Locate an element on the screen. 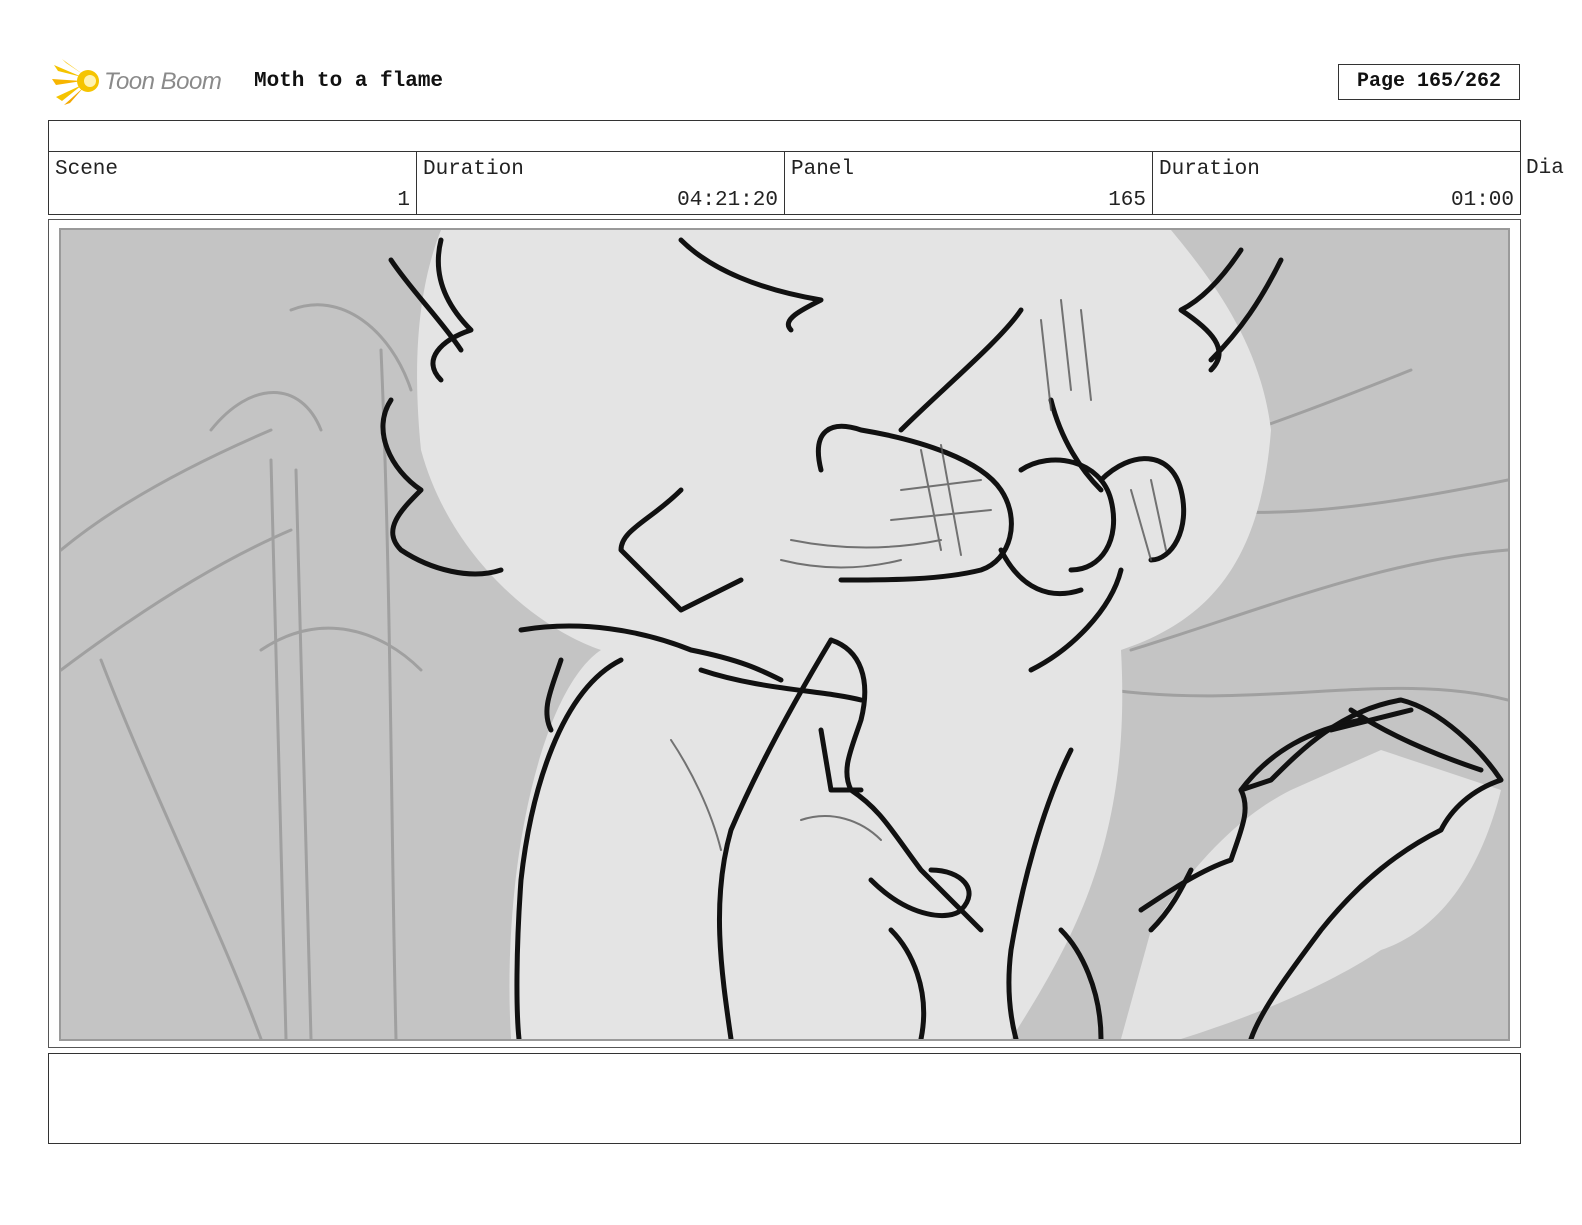  notes-box is located at coordinates (784, 1098).